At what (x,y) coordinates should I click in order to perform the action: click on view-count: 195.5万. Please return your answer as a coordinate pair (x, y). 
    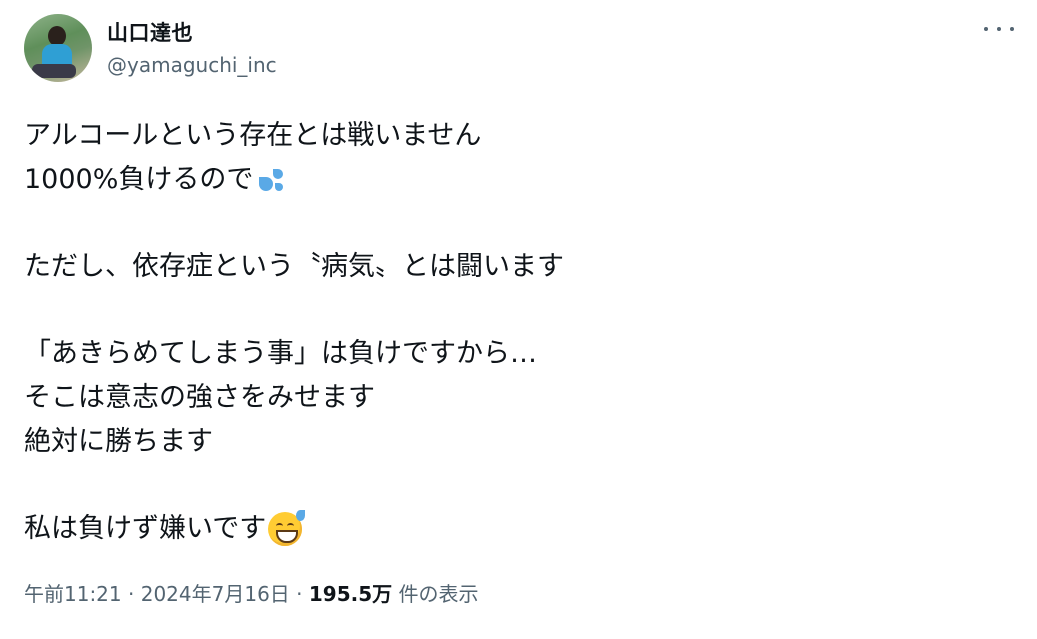
    Looking at the image, I should click on (350, 594).